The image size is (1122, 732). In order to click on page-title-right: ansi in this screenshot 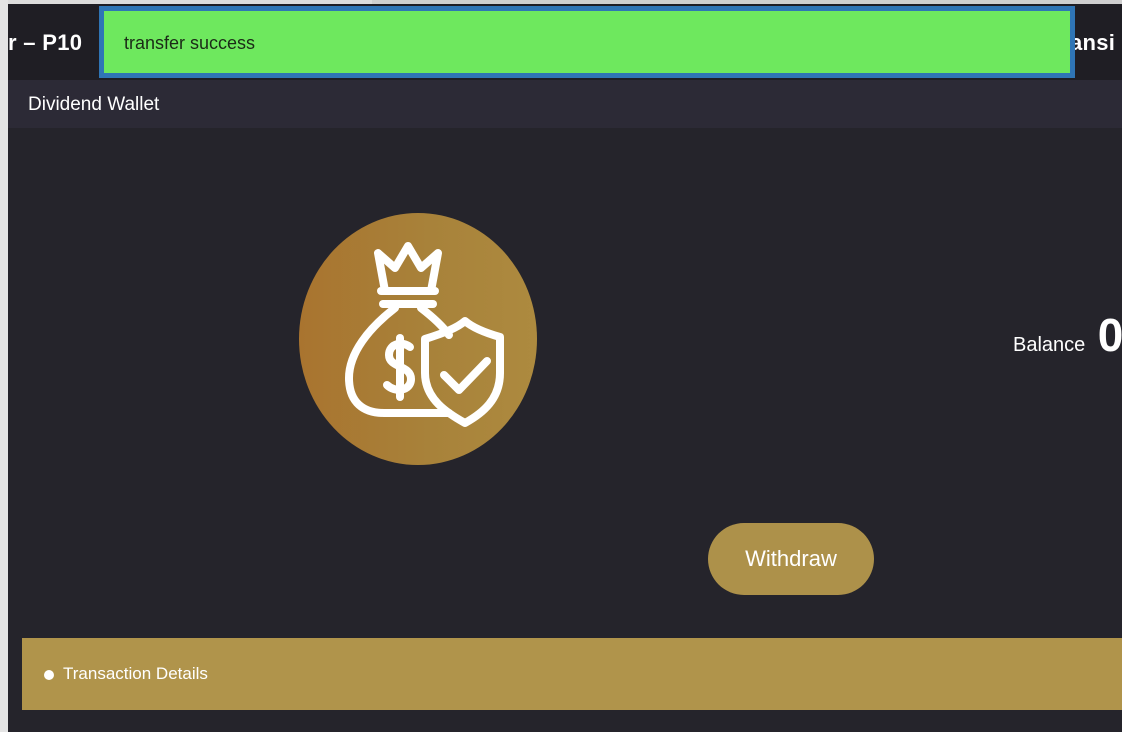, I will do `click(1093, 42)`.